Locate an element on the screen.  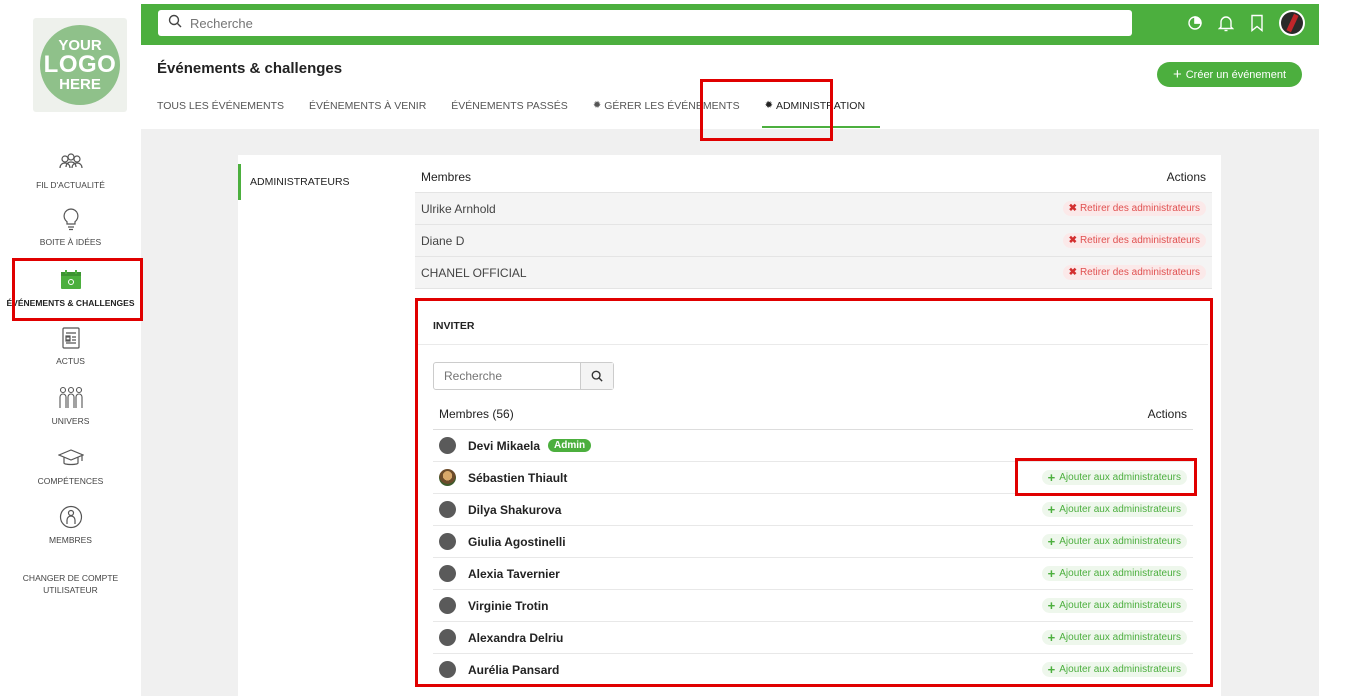
tab-label: ADMINISTRATION is located at coordinates (820, 106).